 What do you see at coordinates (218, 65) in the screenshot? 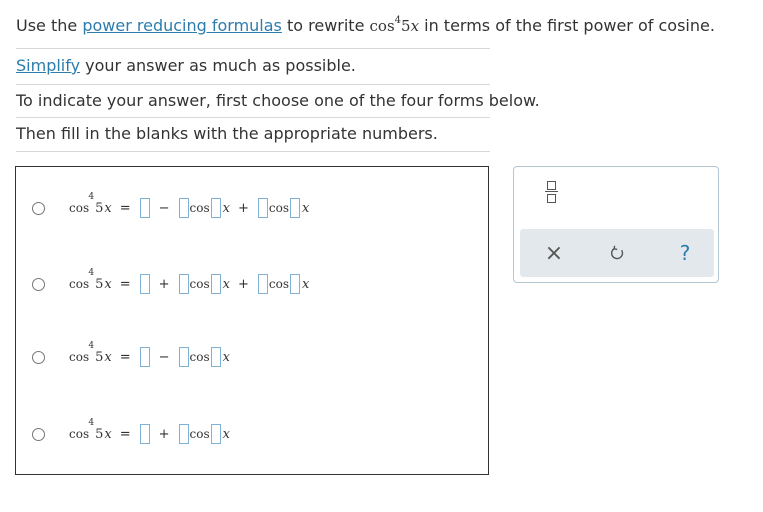
I see `instruction-text: your answer as much as possible.` at bounding box center [218, 65].